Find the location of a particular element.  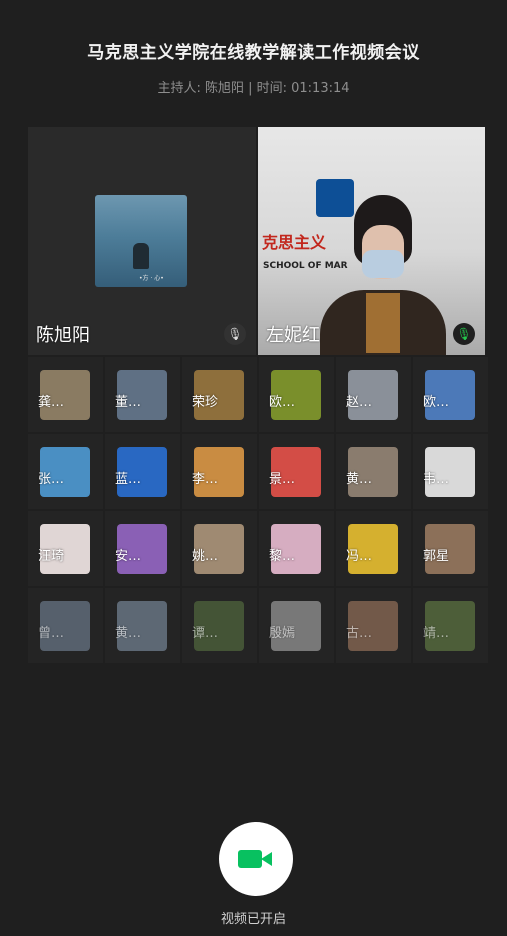

participant-tile: 荣珍 is located at coordinates (219, 394).